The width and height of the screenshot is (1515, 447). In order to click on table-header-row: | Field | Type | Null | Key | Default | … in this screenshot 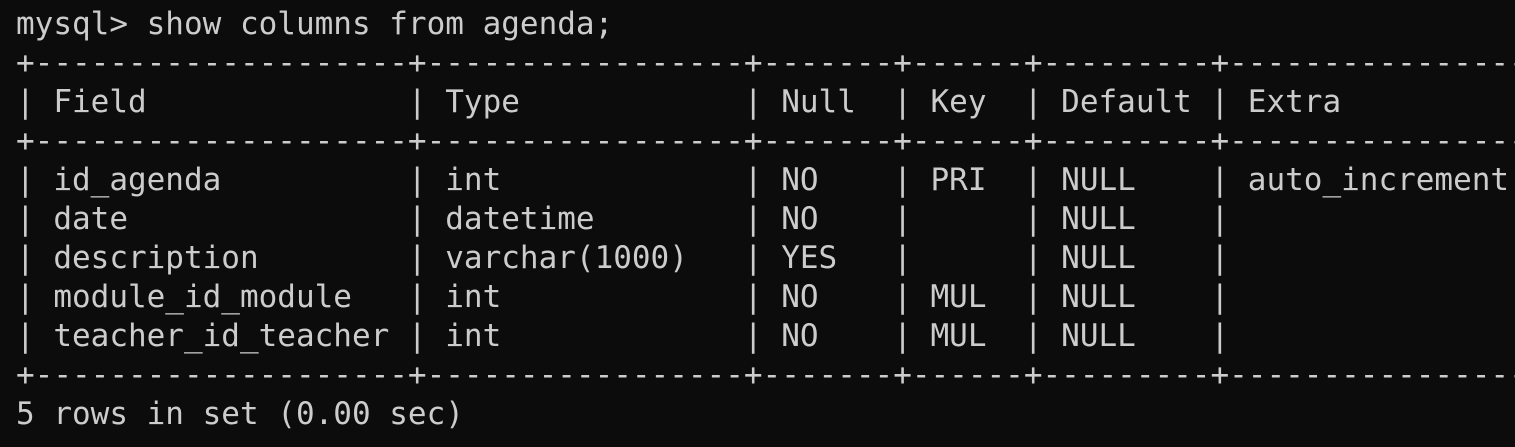, I will do `click(765, 102)`.